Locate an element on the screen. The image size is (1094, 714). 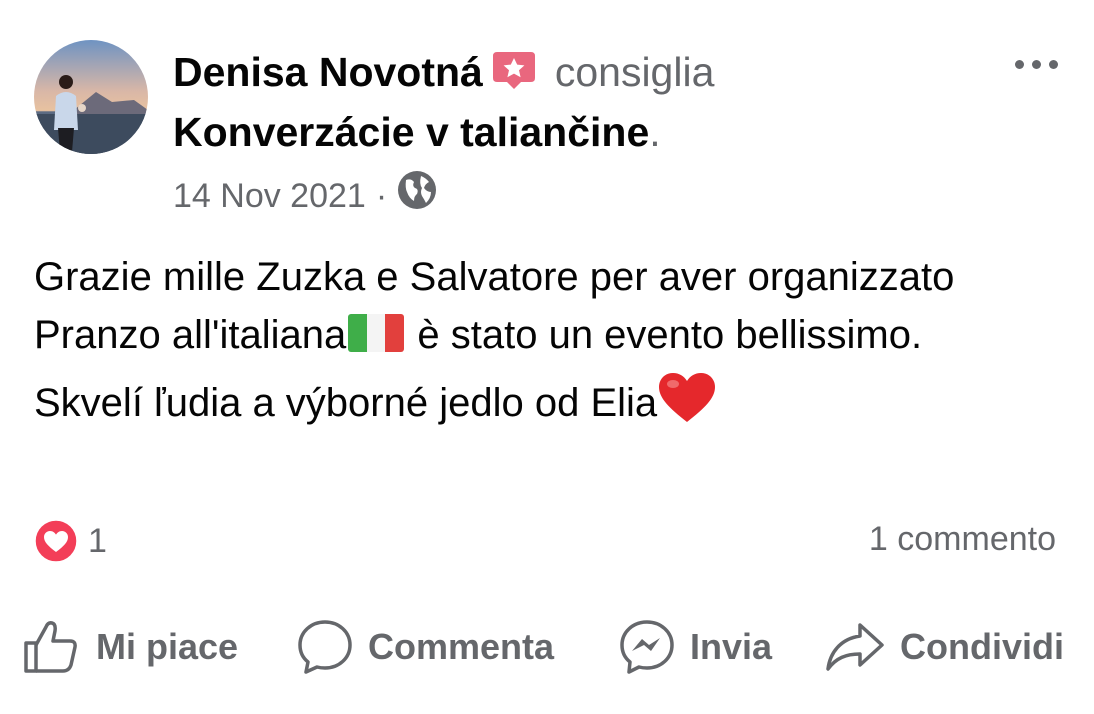
post-header-line: Denisa Novotná consiglia is located at coordinates (443, 74).